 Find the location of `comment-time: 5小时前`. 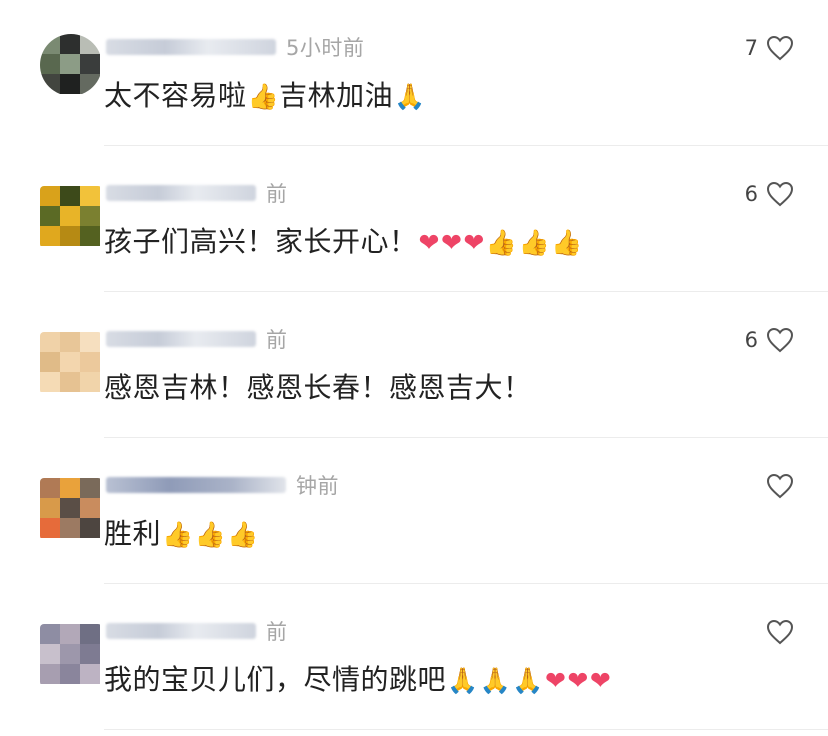

comment-time: 5小时前 is located at coordinates (325, 48).